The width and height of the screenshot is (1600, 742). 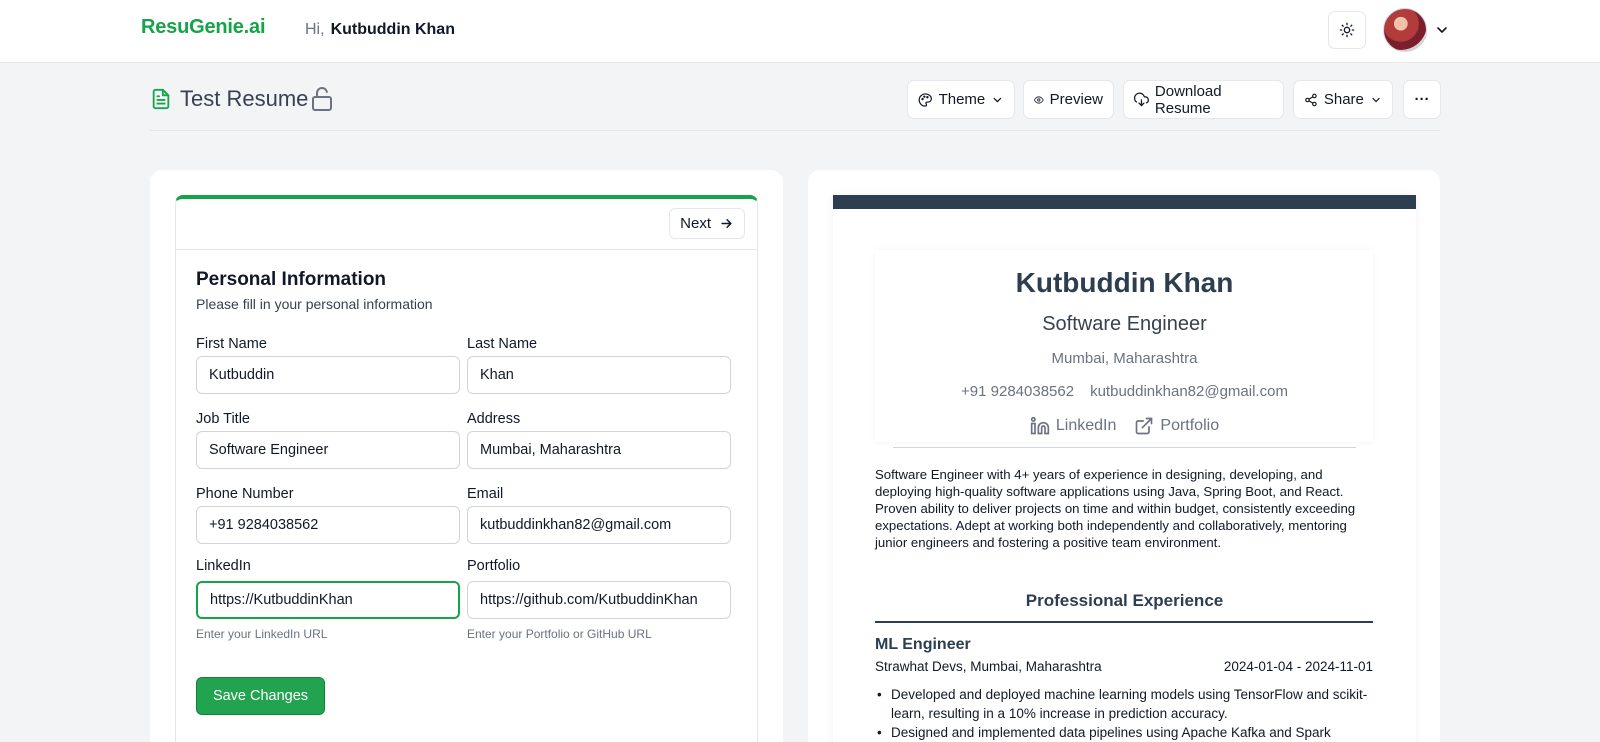 What do you see at coordinates (328, 525) in the screenshot?
I see `phone-input: +91 9284038562` at bounding box center [328, 525].